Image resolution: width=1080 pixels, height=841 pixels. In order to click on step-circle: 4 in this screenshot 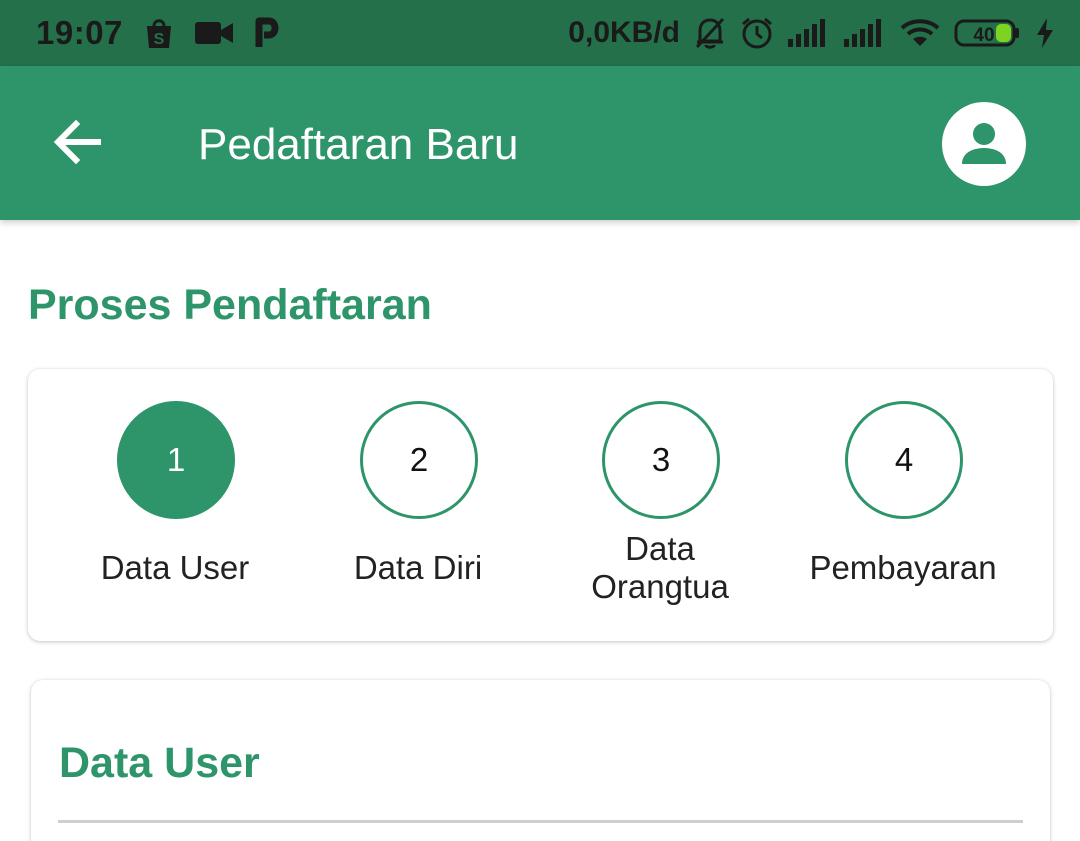, I will do `click(904, 460)`.